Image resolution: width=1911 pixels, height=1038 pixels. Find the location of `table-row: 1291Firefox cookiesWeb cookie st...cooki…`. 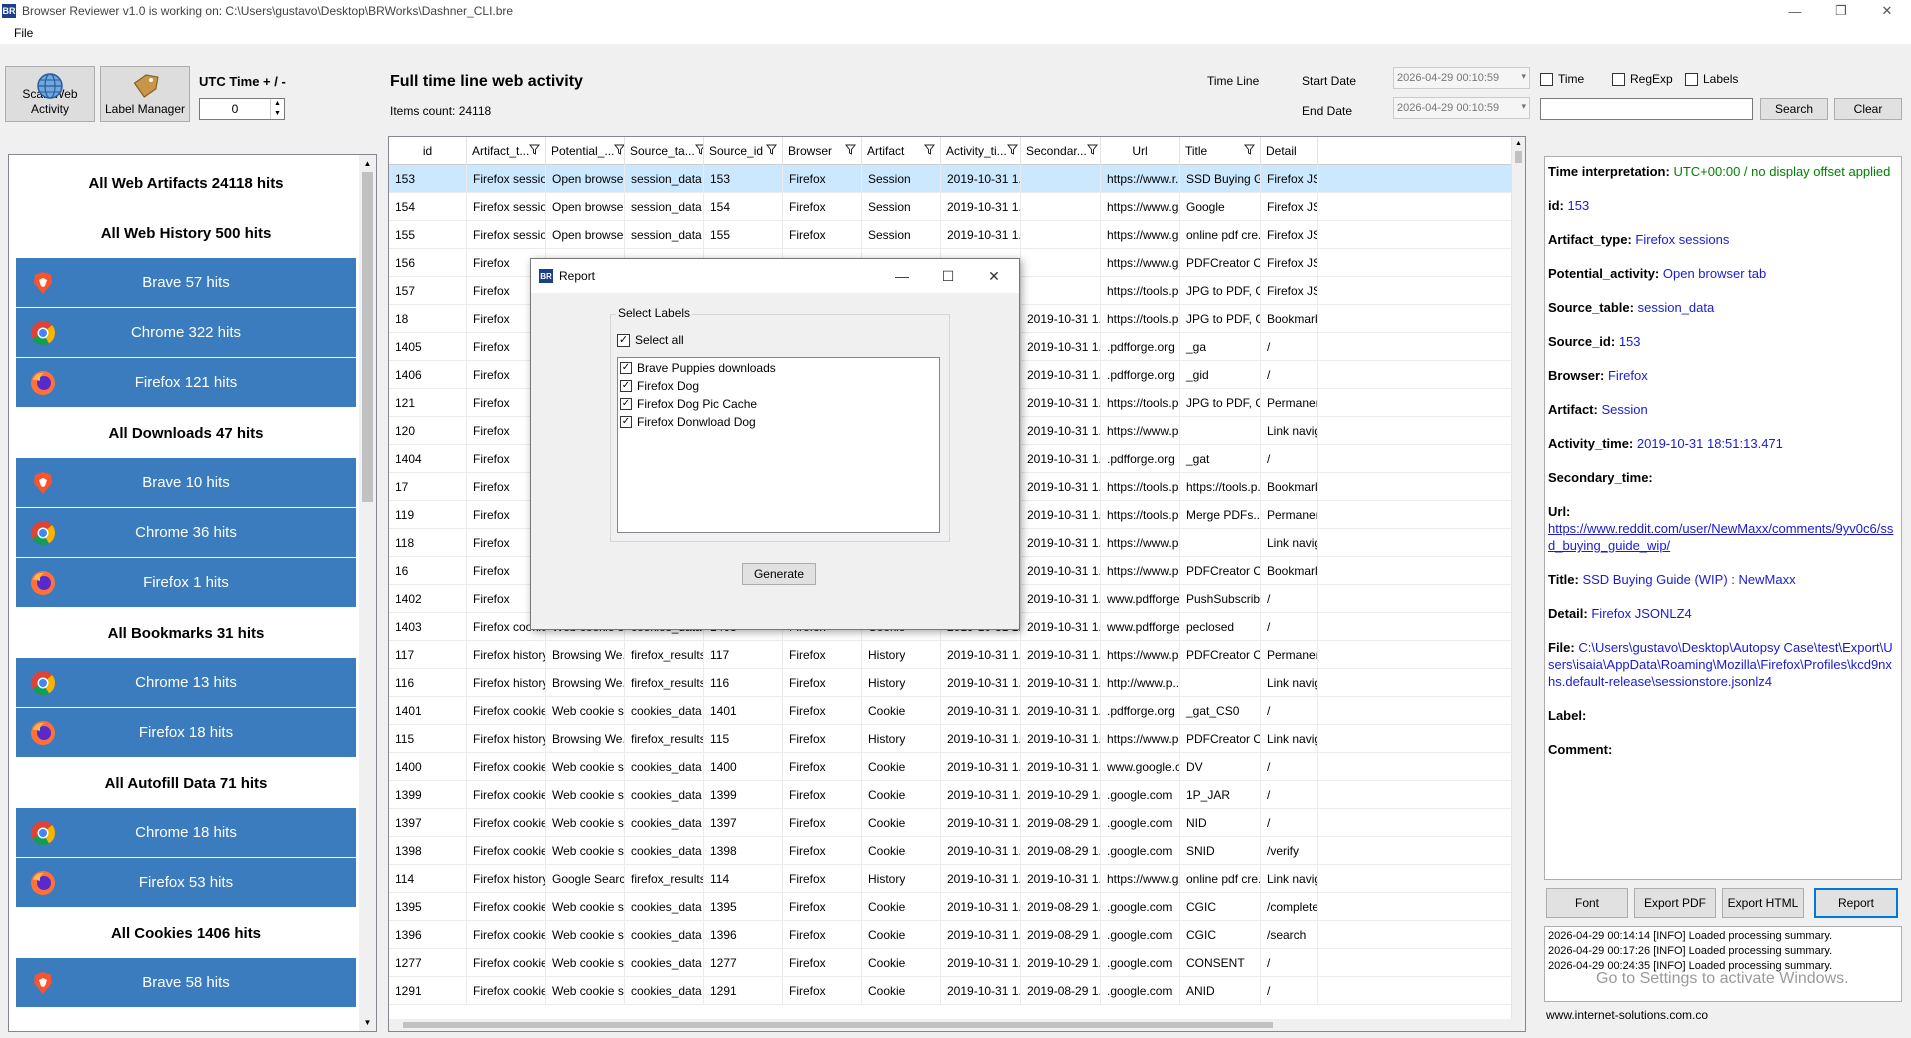

table-row: 1291Firefox cookiesWeb cookie st...cooki… is located at coordinates (957, 991).